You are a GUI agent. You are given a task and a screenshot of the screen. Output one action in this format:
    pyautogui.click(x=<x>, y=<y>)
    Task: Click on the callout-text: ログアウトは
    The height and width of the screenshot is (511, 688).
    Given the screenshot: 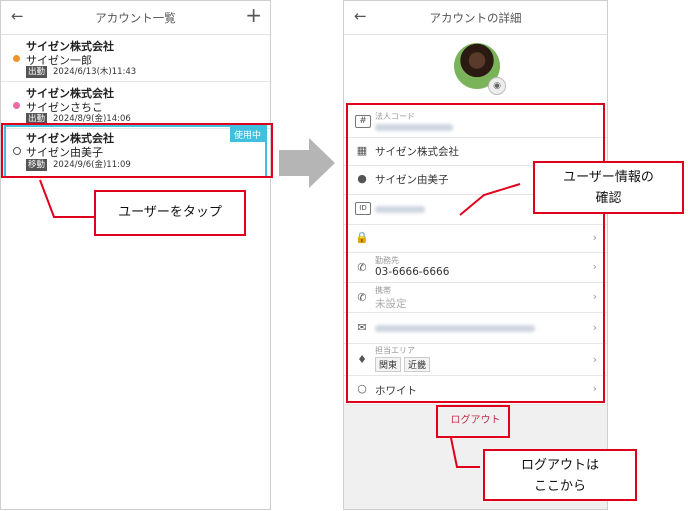 What is the action you would take?
    pyautogui.click(x=559, y=465)
    